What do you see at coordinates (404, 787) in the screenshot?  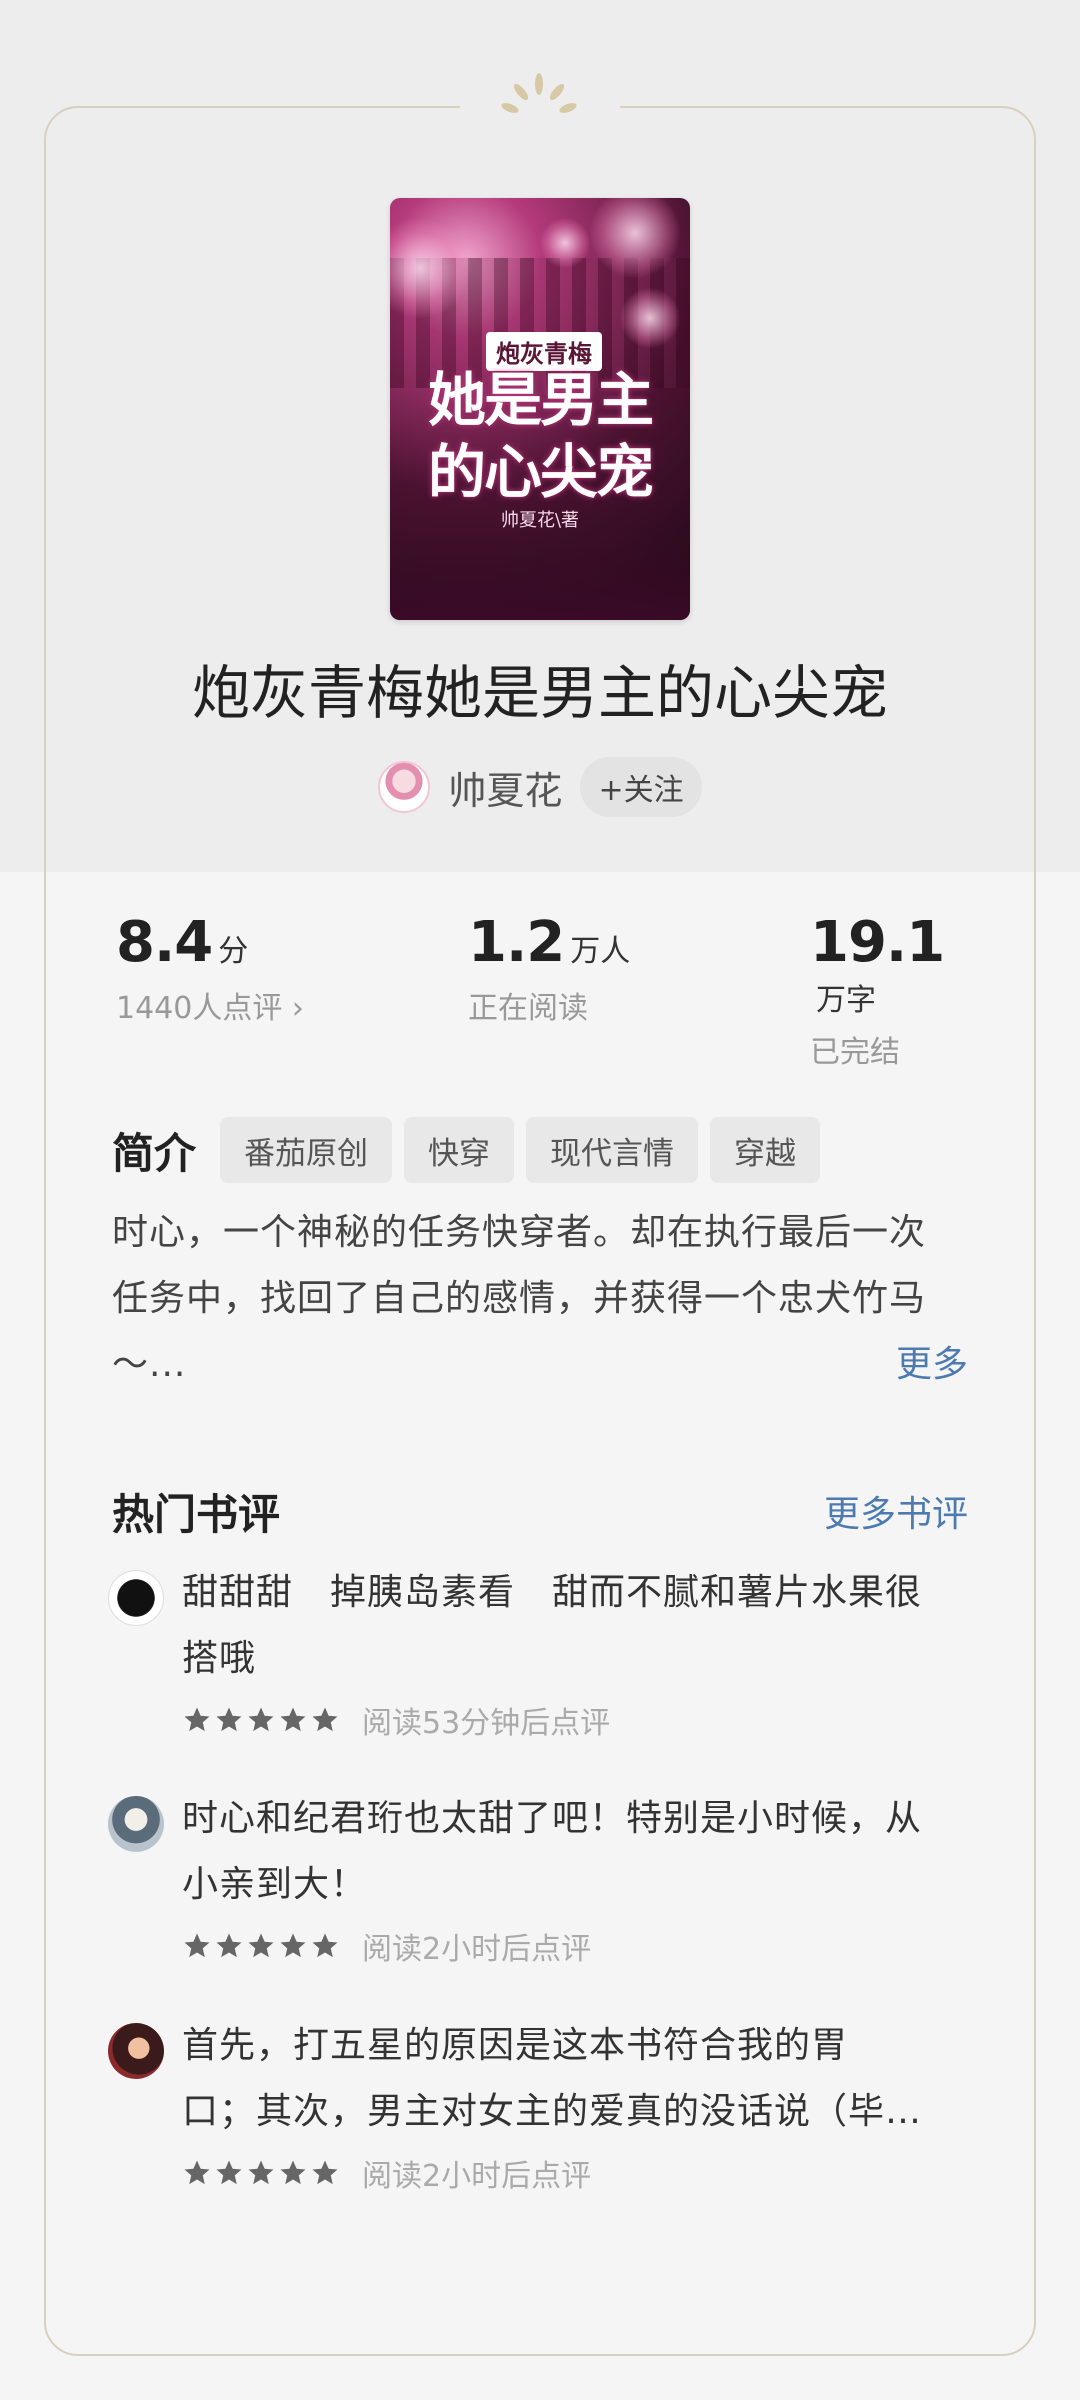 I see `author-avatar` at bounding box center [404, 787].